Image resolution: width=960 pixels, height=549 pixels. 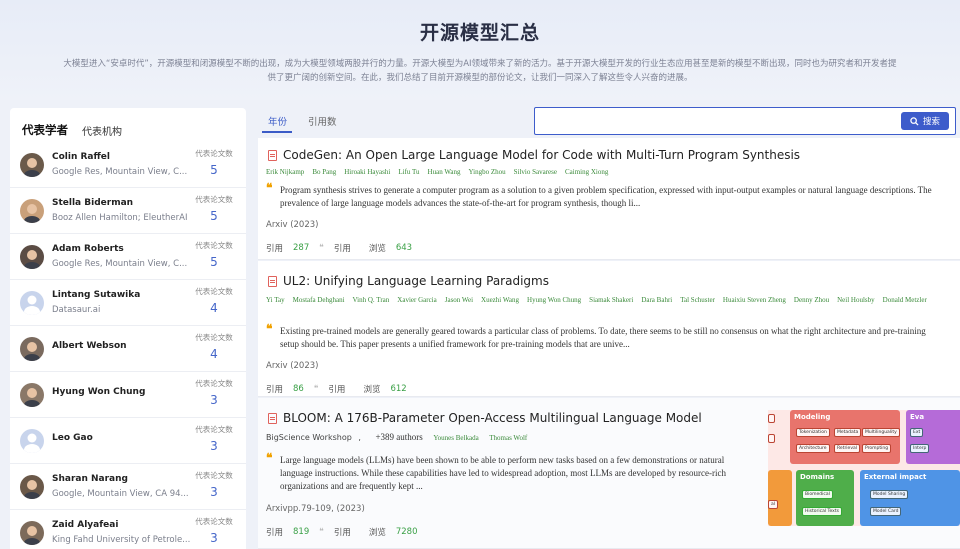 What do you see at coordinates (486, 172) in the screenshot?
I see `author-name: Yingbo Zhou` at bounding box center [486, 172].